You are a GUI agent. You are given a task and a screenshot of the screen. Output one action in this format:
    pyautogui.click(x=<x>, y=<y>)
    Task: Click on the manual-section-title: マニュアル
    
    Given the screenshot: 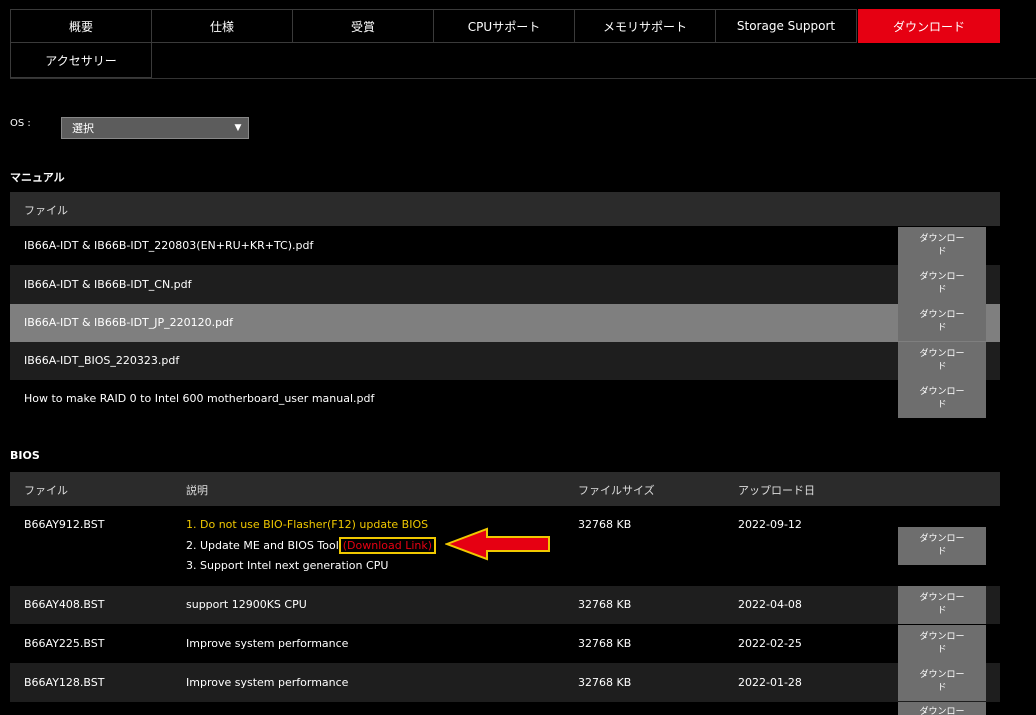 What is the action you would take?
    pyautogui.click(x=37, y=177)
    